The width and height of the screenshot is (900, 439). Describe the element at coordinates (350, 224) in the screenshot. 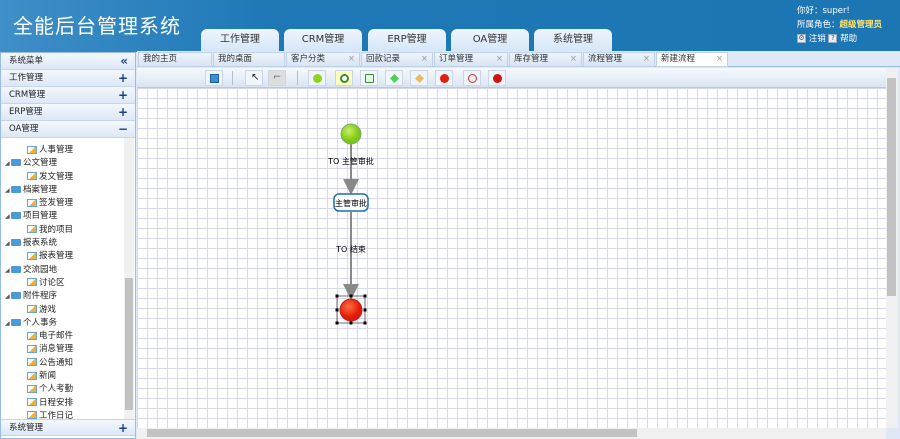

I see `flow-diagram: TO 主管审批 主管审批 TO 结束` at that location.